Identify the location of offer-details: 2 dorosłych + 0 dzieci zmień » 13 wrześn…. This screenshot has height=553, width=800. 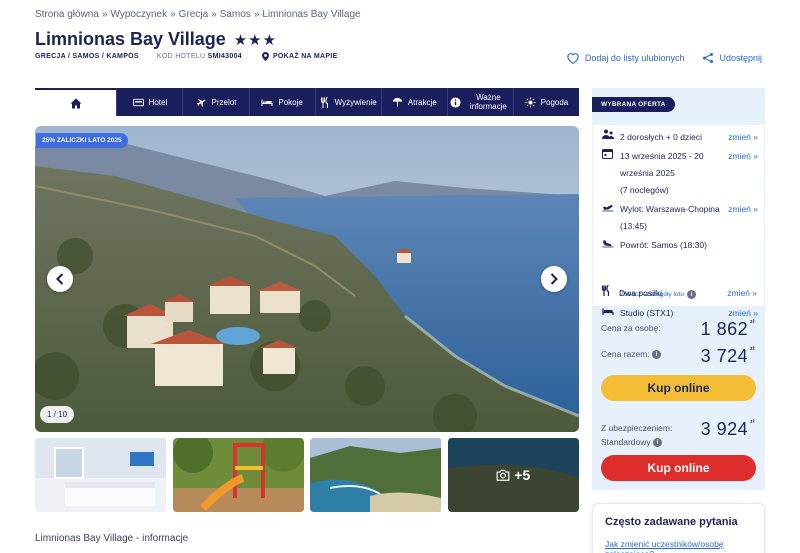
(678, 221).